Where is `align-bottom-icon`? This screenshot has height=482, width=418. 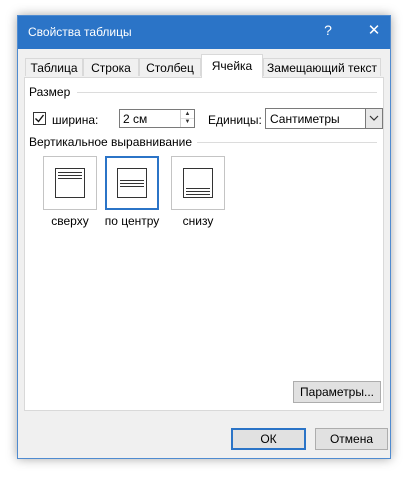
align-bottom-icon is located at coordinates (198, 183).